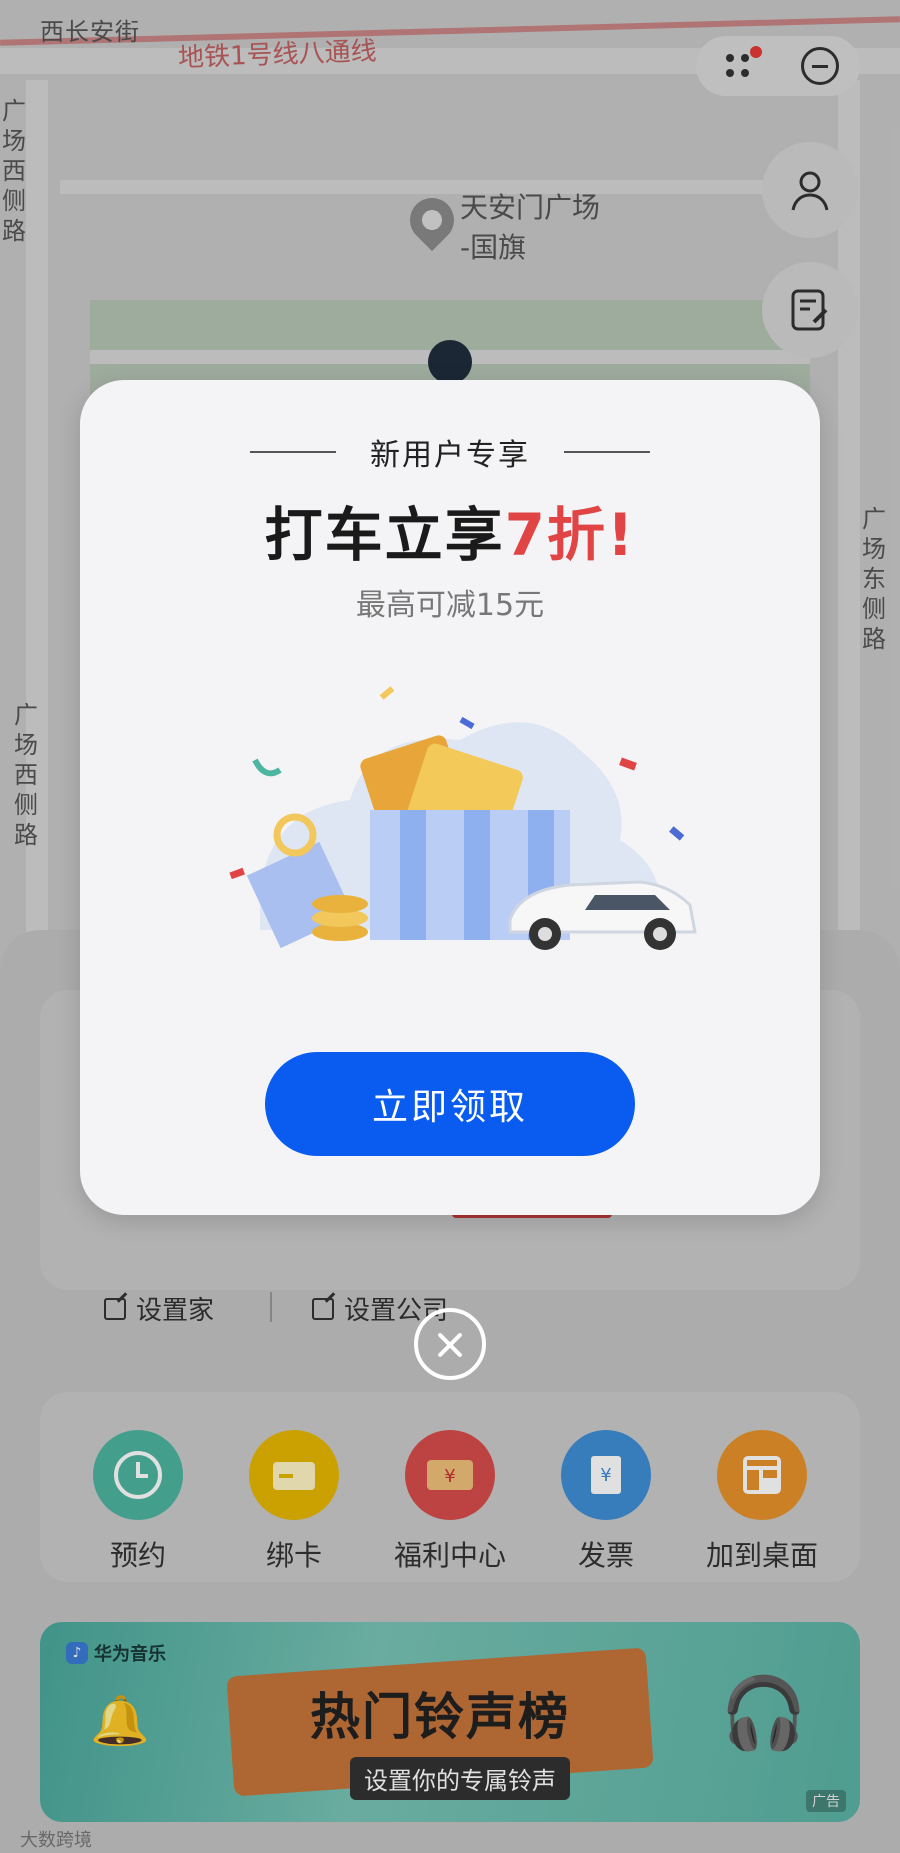 The width and height of the screenshot is (900, 1853). I want to click on modal-description: 最高可减15元, so click(450, 605).